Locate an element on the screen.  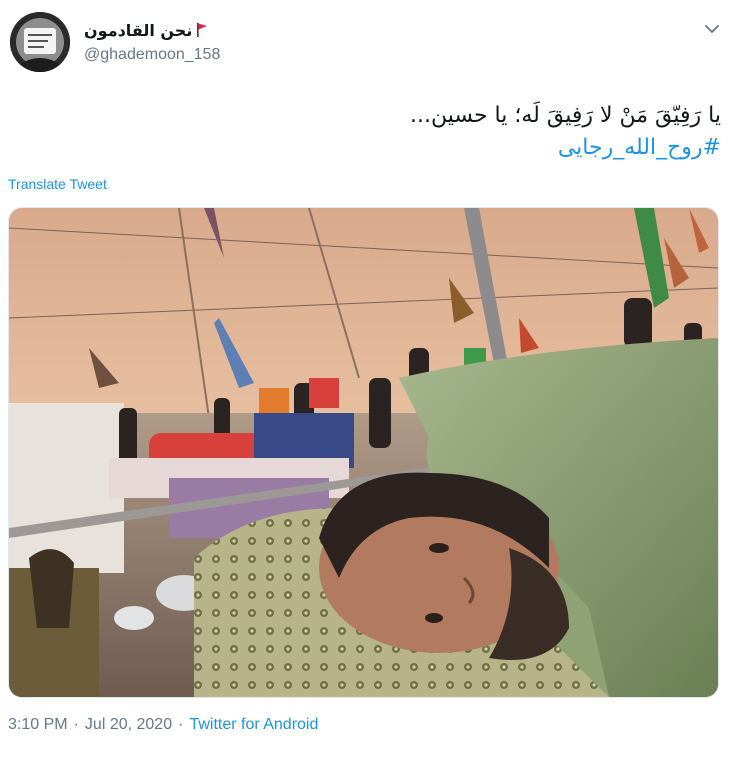
tweet-header: نحن القادمون @ghademoon_158 is located at coordinates (368, 44).